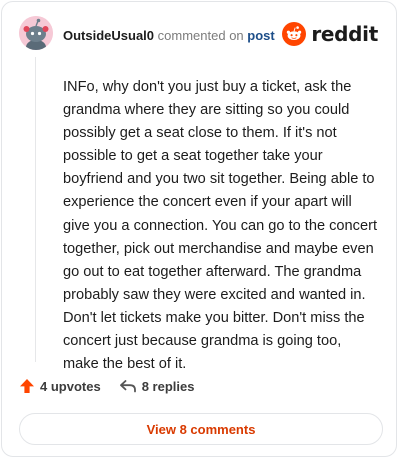  What do you see at coordinates (27, 386) in the screenshot?
I see `upvote-arrow-icon` at bounding box center [27, 386].